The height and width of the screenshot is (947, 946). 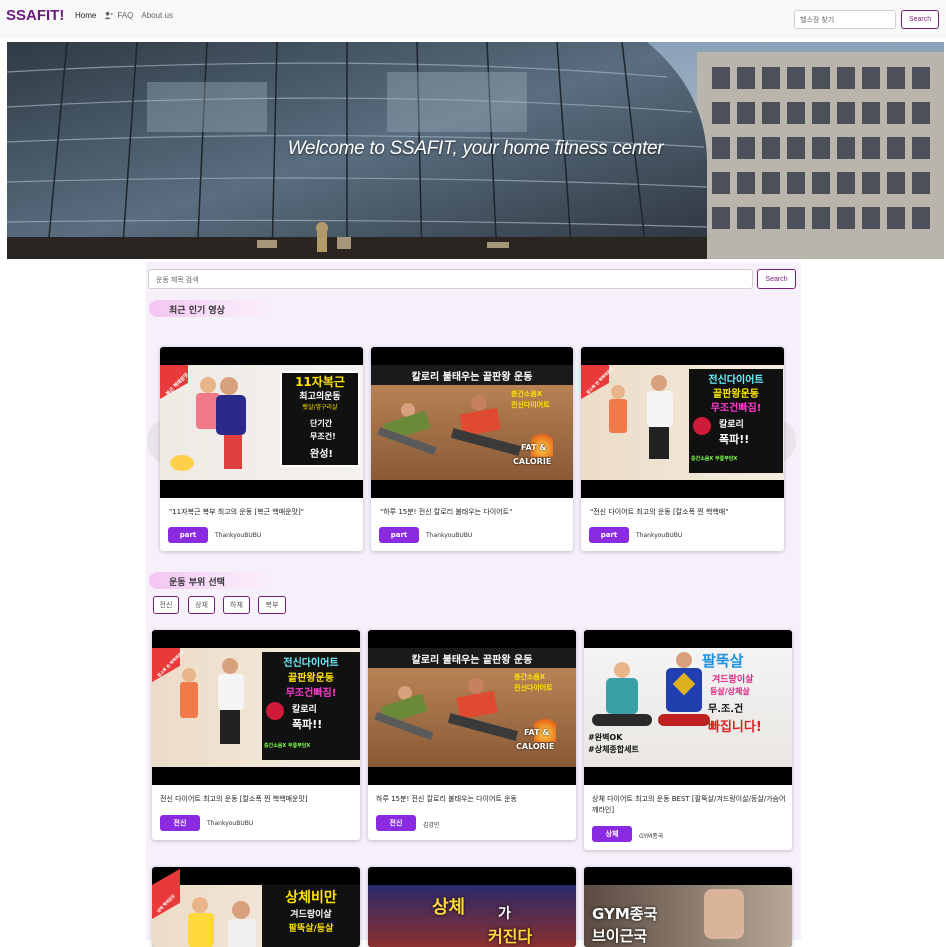 I want to click on nav-home-link: Home, so click(x=85, y=15).